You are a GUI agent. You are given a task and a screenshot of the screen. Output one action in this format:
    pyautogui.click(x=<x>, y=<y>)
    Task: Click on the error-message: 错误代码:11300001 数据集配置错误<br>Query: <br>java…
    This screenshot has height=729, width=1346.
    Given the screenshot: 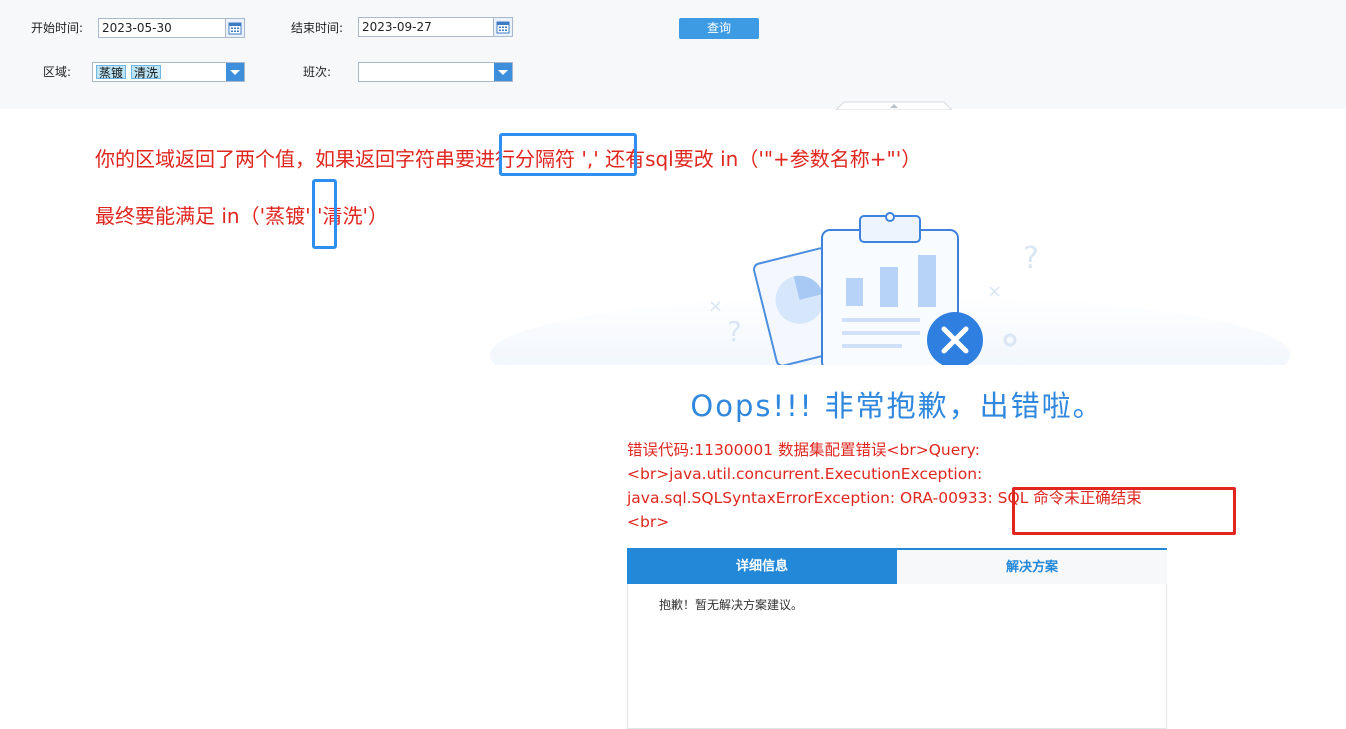 What is the action you would take?
    pyautogui.click(x=884, y=486)
    